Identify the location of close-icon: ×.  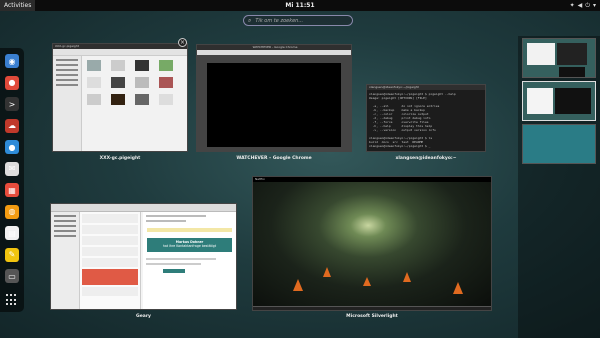
(182, 42).